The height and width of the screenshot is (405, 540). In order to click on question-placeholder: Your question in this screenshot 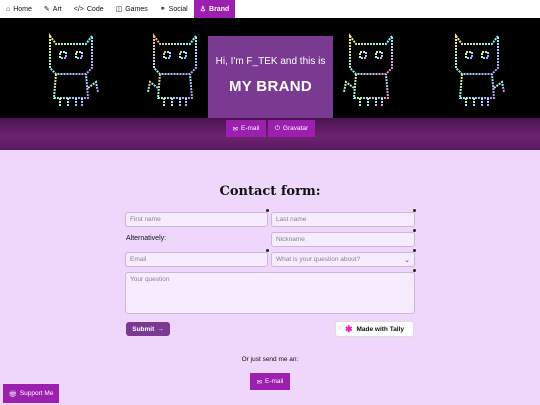, I will do `click(150, 279)`.